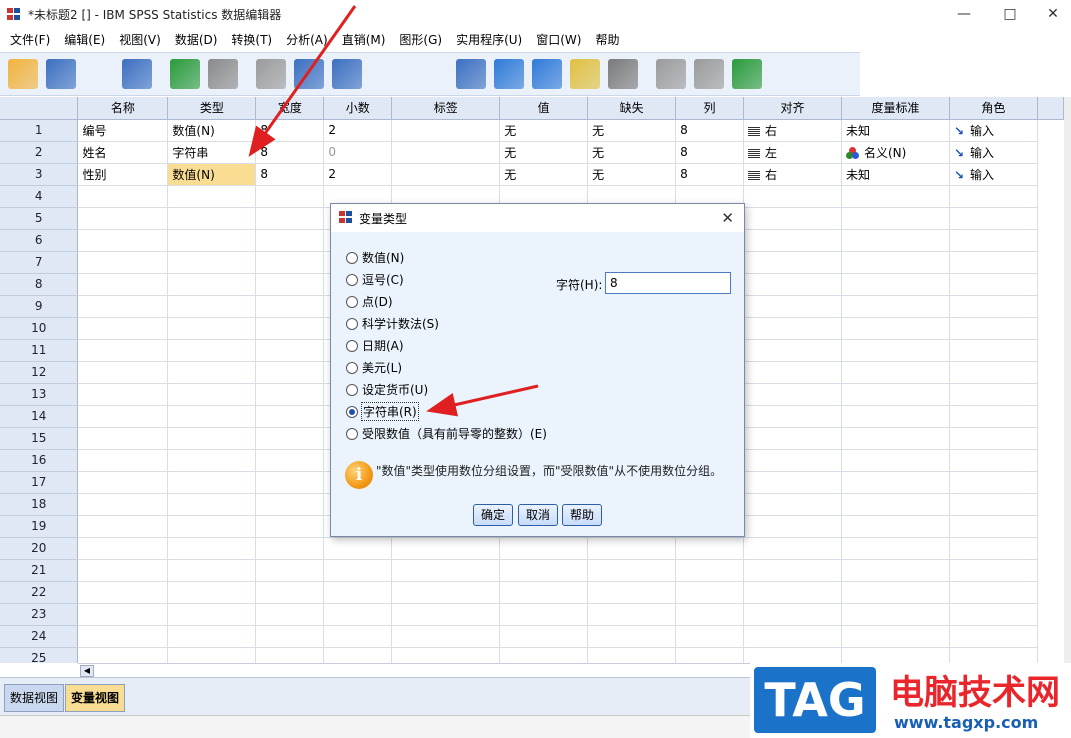 The image size is (1071, 738). What do you see at coordinates (358, 152) in the screenshot?
I see `cell-decimals: 0` at bounding box center [358, 152].